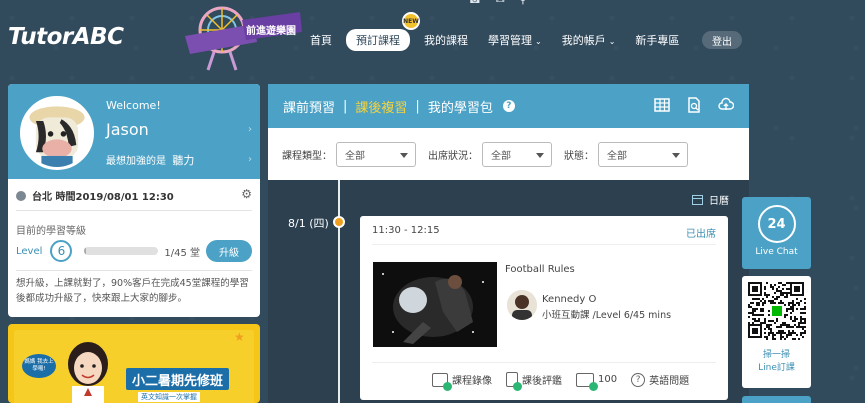 This screenshot has height=403, width=865. What do you see at coordinates (508, 106) in the screenshot?
I see `help-icon: ?` at bounding box center [508, 106].